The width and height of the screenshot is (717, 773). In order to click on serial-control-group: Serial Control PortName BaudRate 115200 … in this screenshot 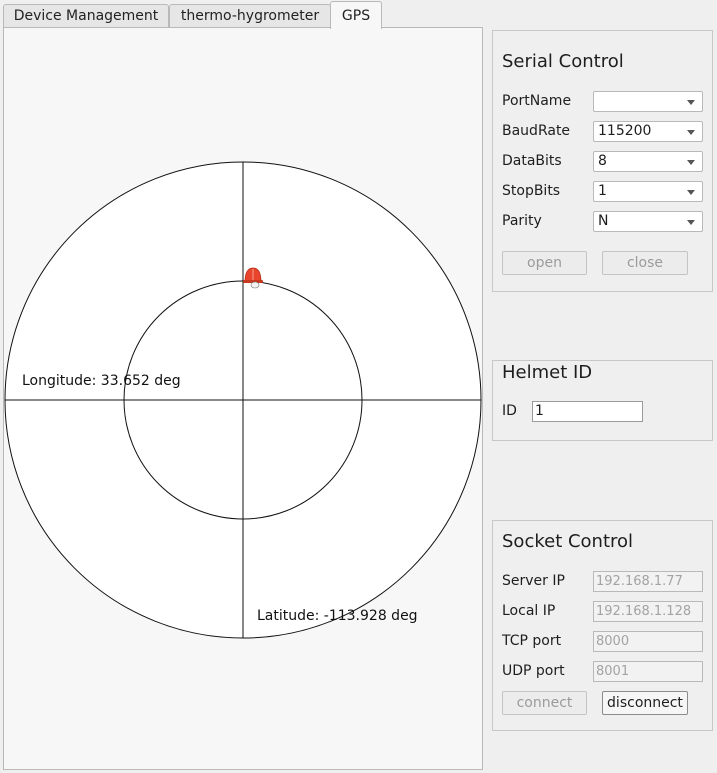, I will do `click(602, 161)`.